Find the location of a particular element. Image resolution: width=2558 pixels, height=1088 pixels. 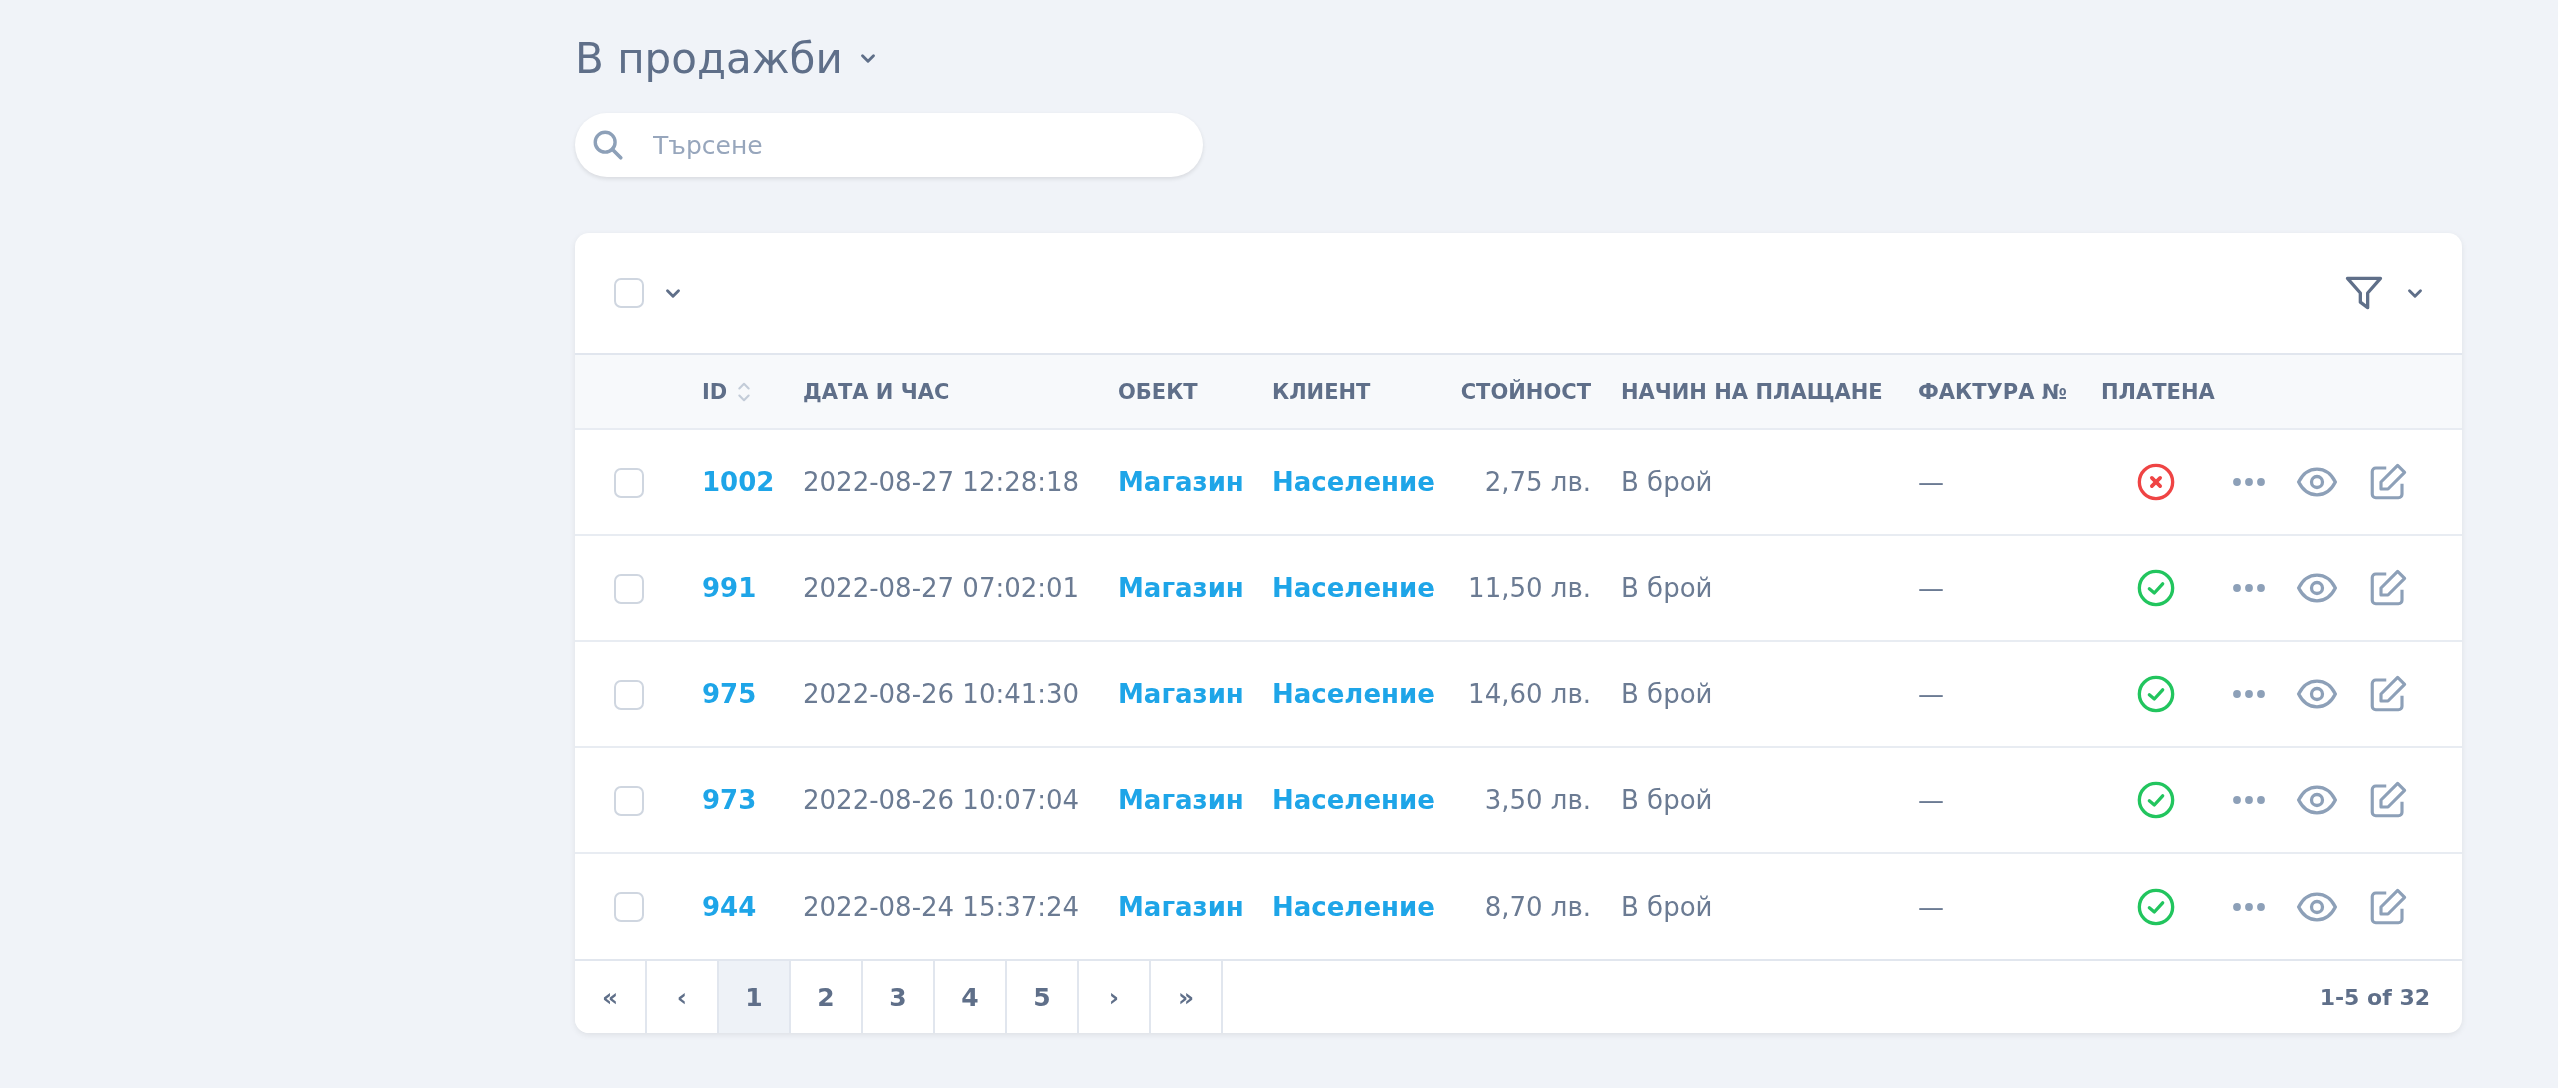

table-link: 975 is located at coordinates (729, 694).